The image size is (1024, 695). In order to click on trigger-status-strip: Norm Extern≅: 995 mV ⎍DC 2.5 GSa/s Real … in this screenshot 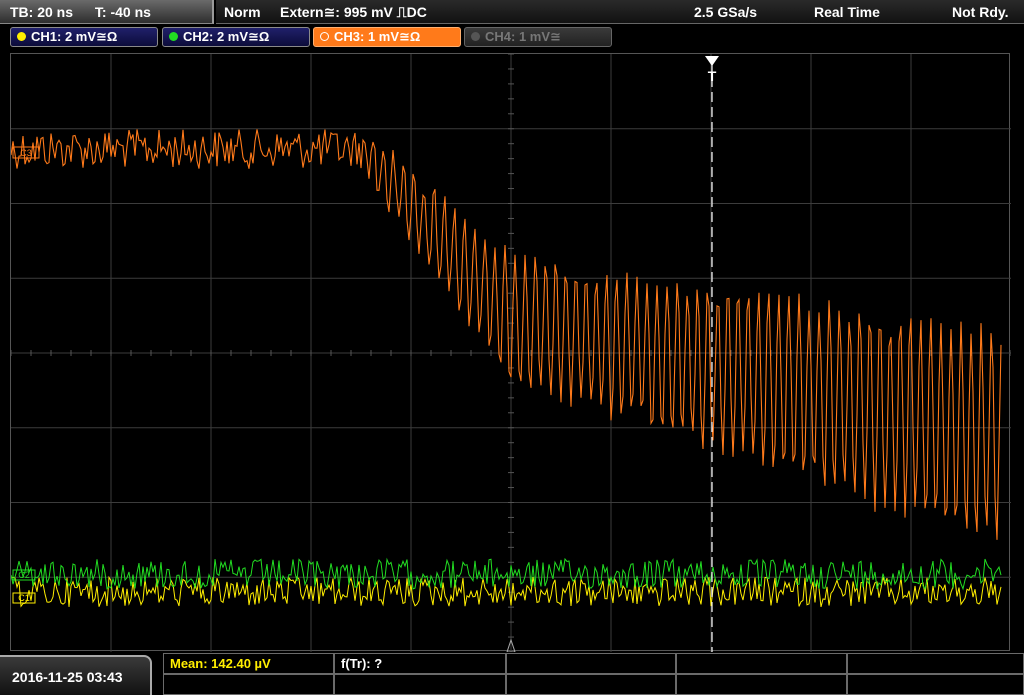, I will do `click(620, 12)`.